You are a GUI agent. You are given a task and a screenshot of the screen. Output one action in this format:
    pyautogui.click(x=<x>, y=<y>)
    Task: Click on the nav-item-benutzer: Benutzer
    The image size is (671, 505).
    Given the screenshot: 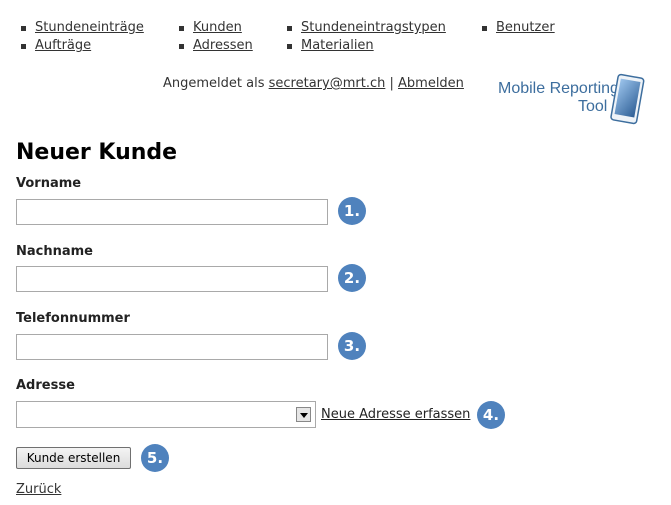 What is the action you would take?
    pyautogui.click(x=518, y=28)
    